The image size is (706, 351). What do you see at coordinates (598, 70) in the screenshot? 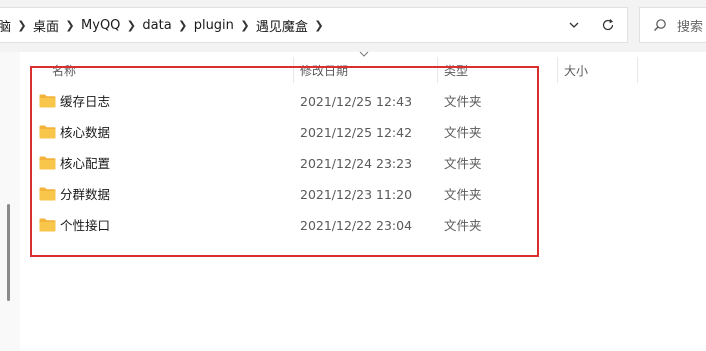
I see `column-header-size: 大小` at bounding box center [598, 70].